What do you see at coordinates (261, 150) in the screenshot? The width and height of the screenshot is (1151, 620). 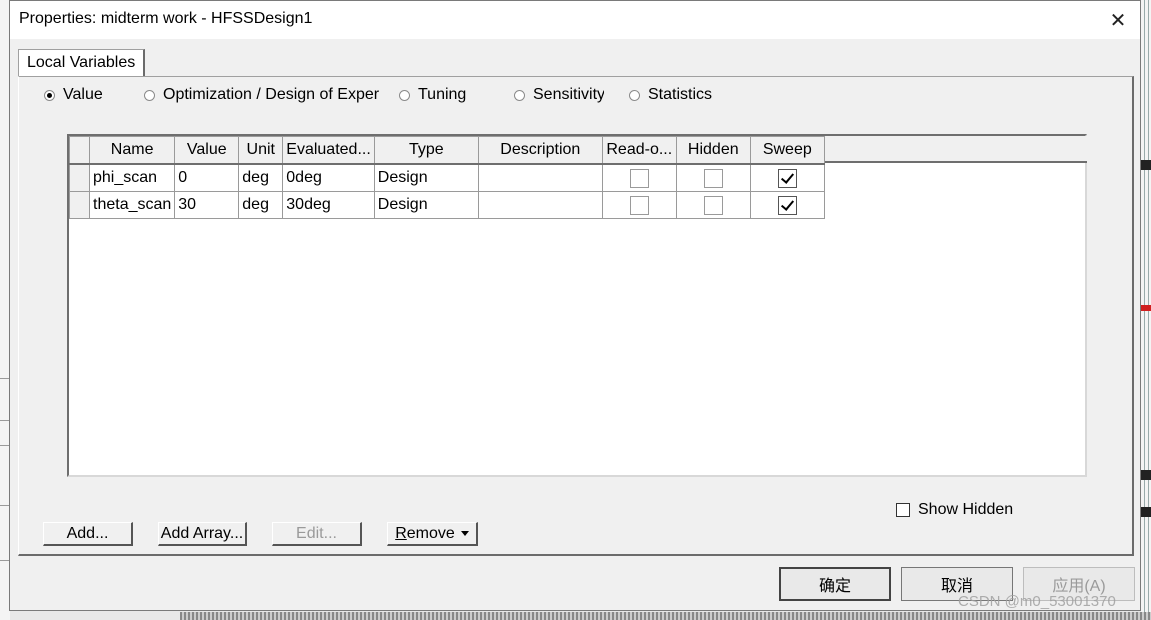 I see `column-header-unit: Unit` at bounding box center [261, 150].